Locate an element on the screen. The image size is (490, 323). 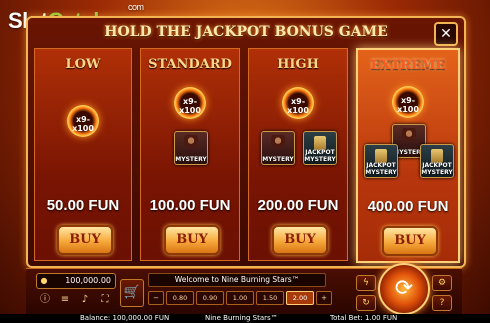
option-title: LOW is located at coordinates (83, 64).